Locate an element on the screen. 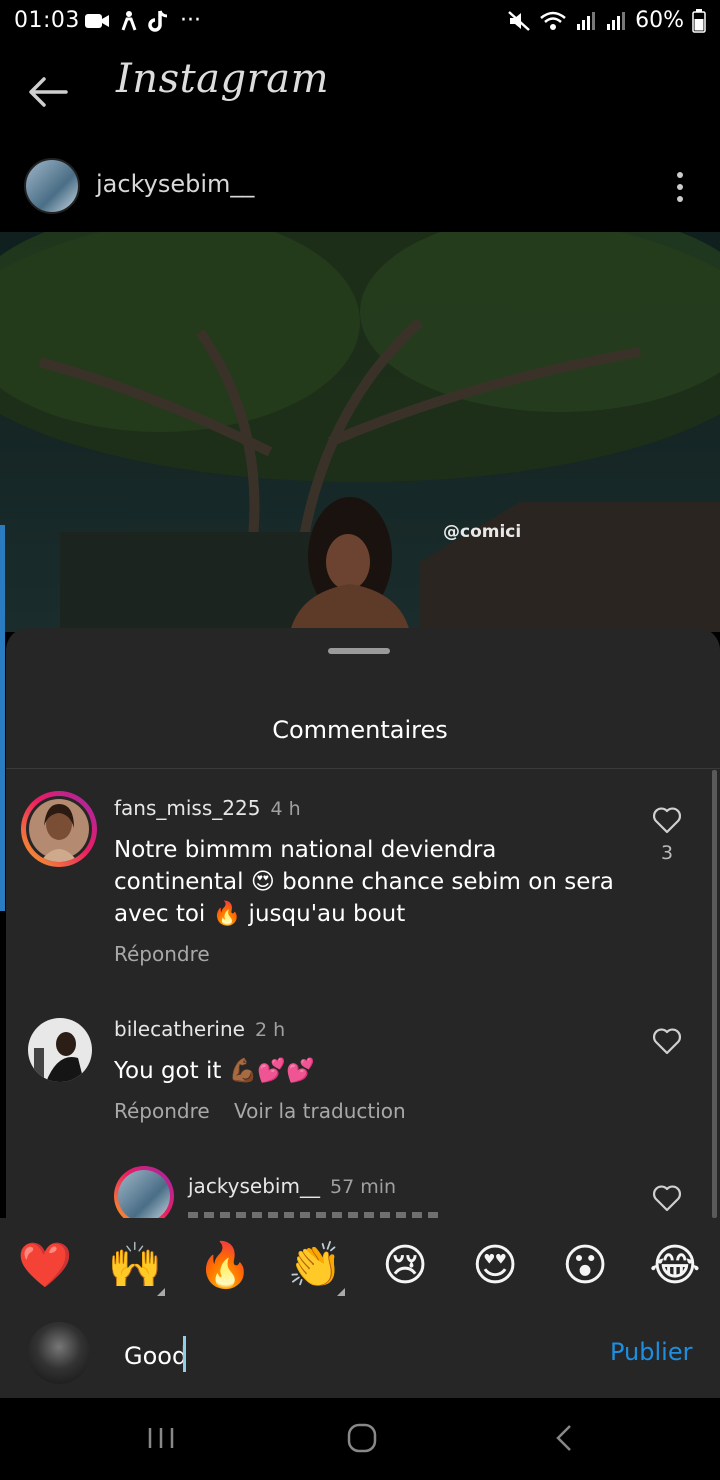 The width and height of the screenshot is (720, 1480). post-author-username: jackysebim__ is located at coordinates (175, 184).